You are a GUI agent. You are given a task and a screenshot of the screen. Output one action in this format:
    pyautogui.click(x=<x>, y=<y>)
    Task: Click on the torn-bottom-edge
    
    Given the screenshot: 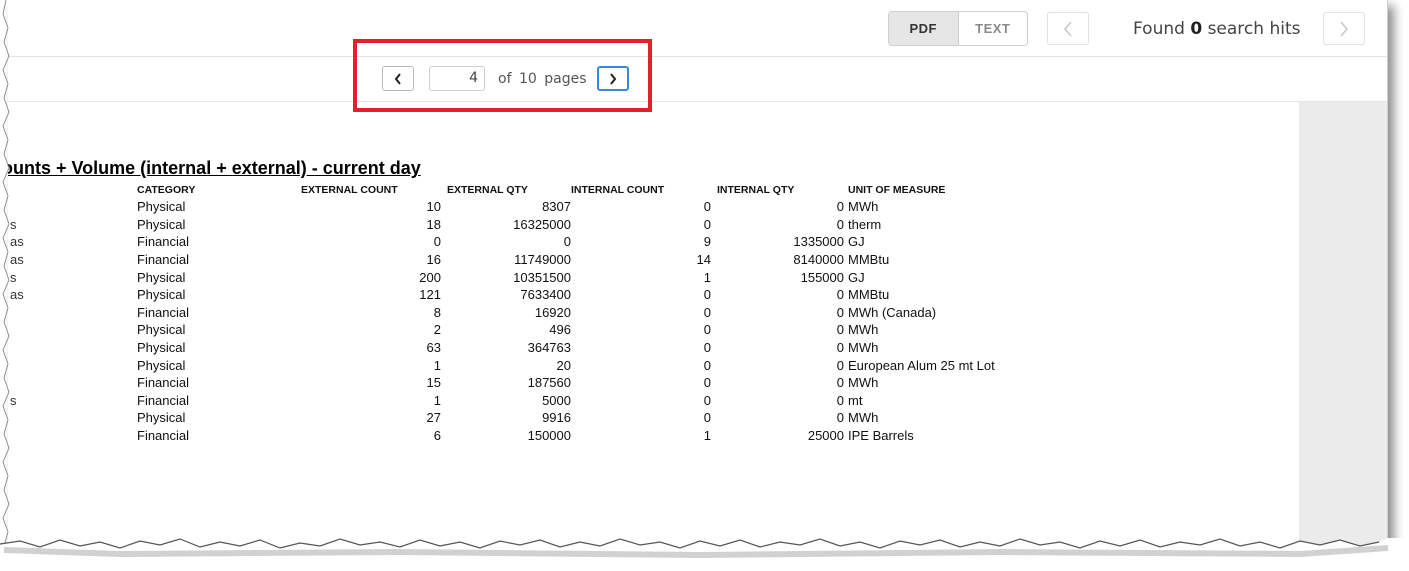 What is the action you would take?
    pyautogui.click(x=704, y=554)
    